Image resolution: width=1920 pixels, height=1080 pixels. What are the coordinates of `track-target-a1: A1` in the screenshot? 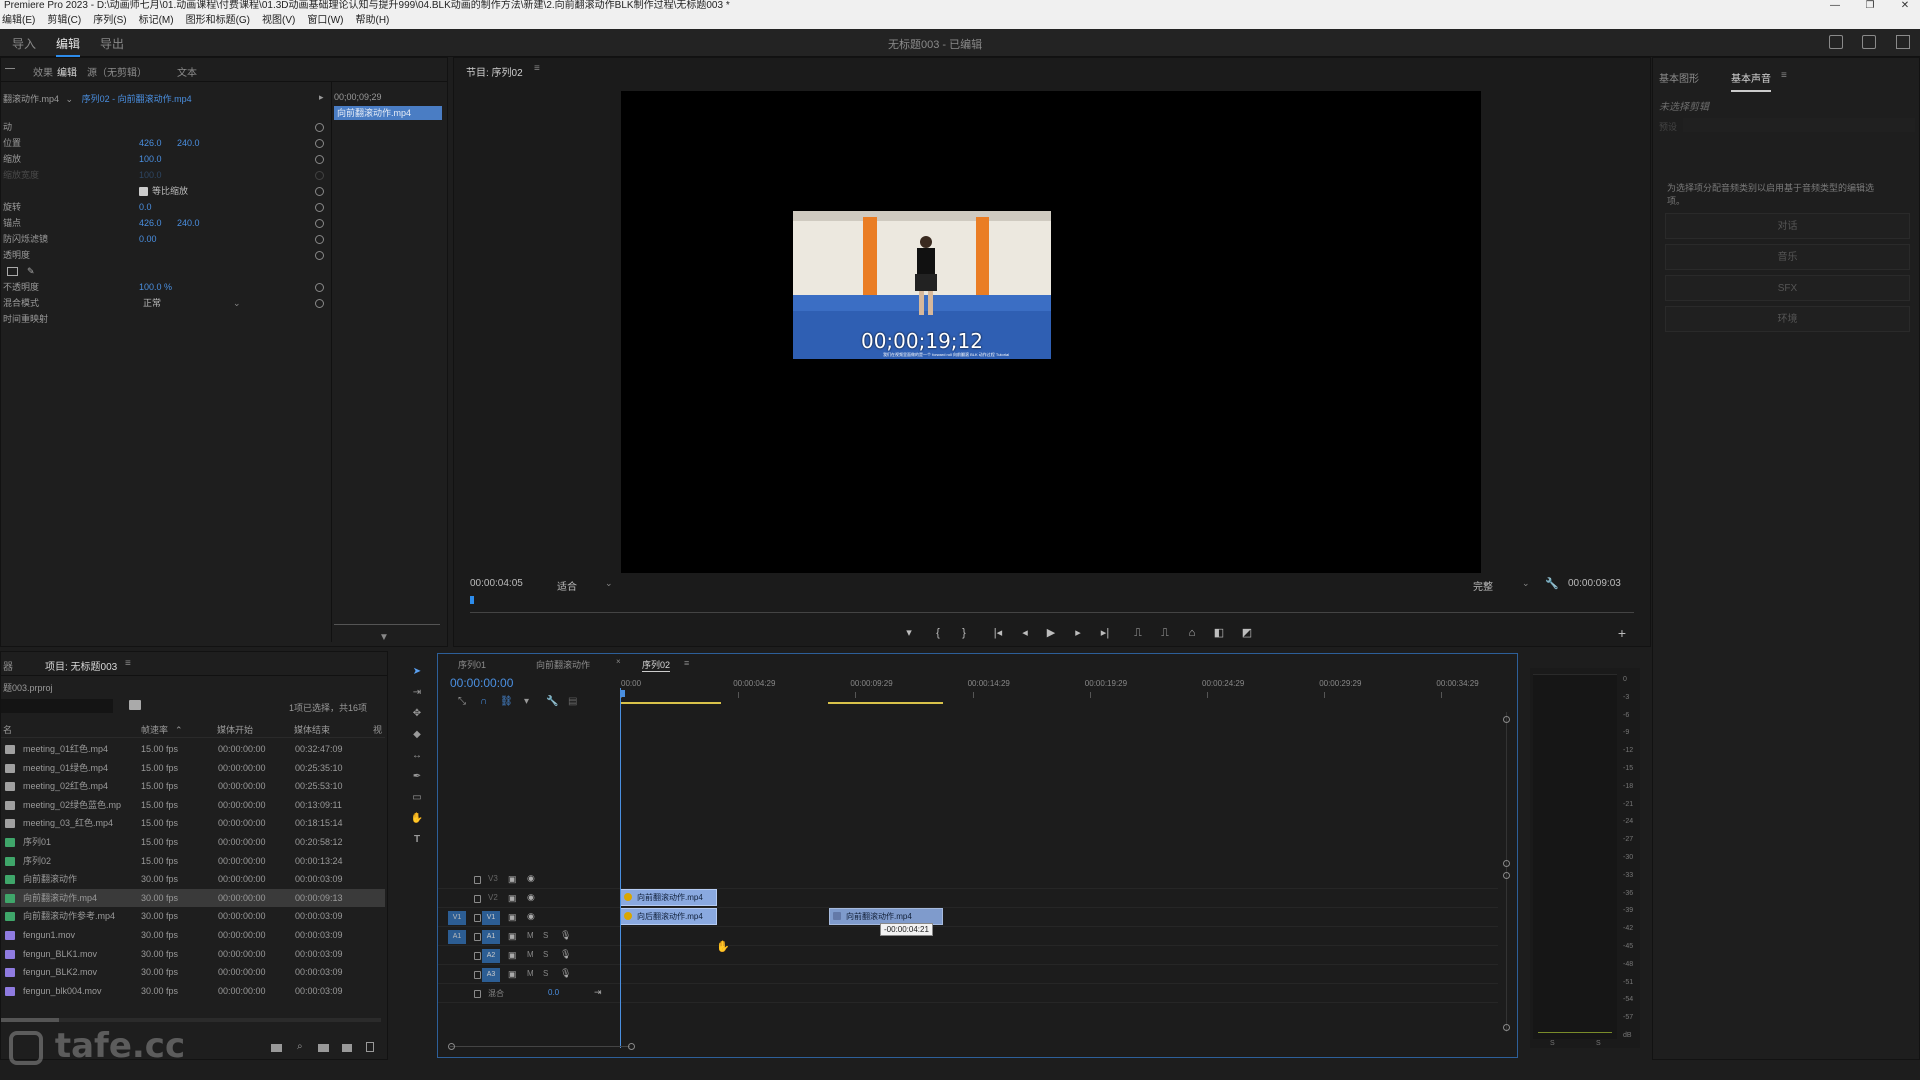 It's located at (491, 937).